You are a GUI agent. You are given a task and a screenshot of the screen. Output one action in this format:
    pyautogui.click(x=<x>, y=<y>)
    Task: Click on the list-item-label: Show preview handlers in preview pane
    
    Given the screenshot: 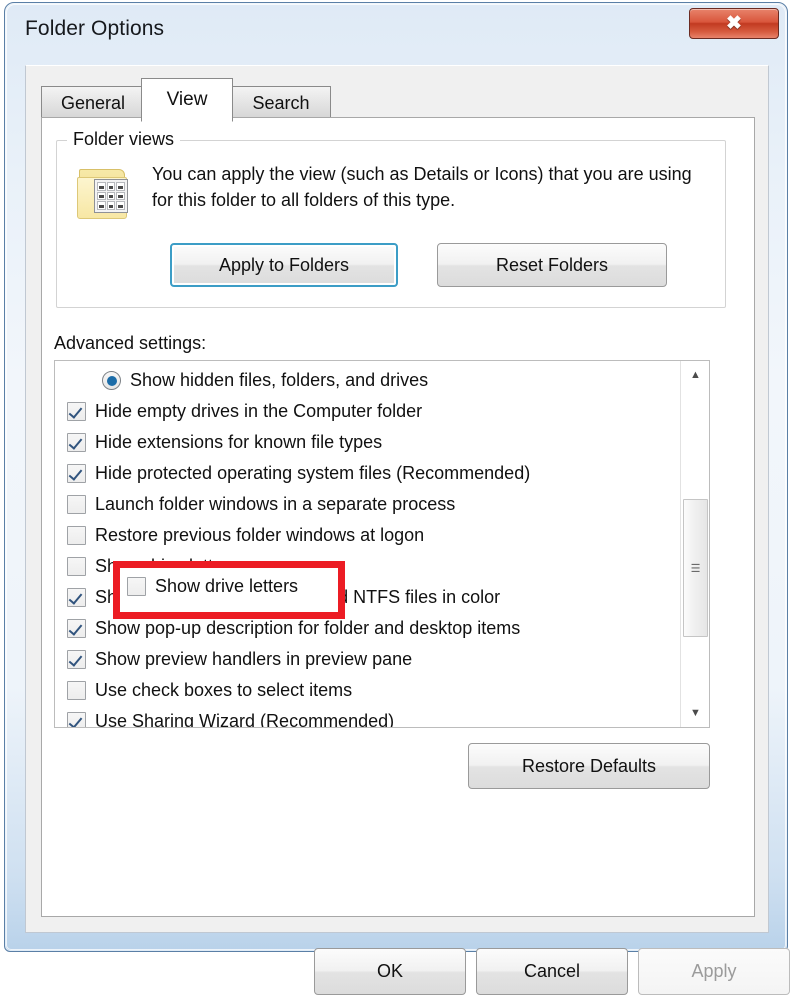 What is the action you would take?
    pyautogui.click(x=254, y=659)
    